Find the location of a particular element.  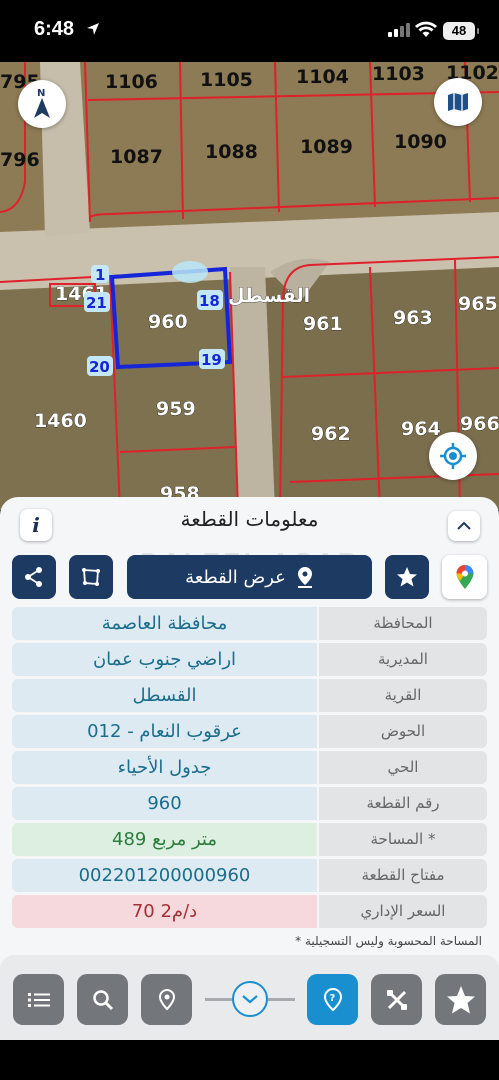

status-bar: 6:48 48 is located at coordinates (249, 31).